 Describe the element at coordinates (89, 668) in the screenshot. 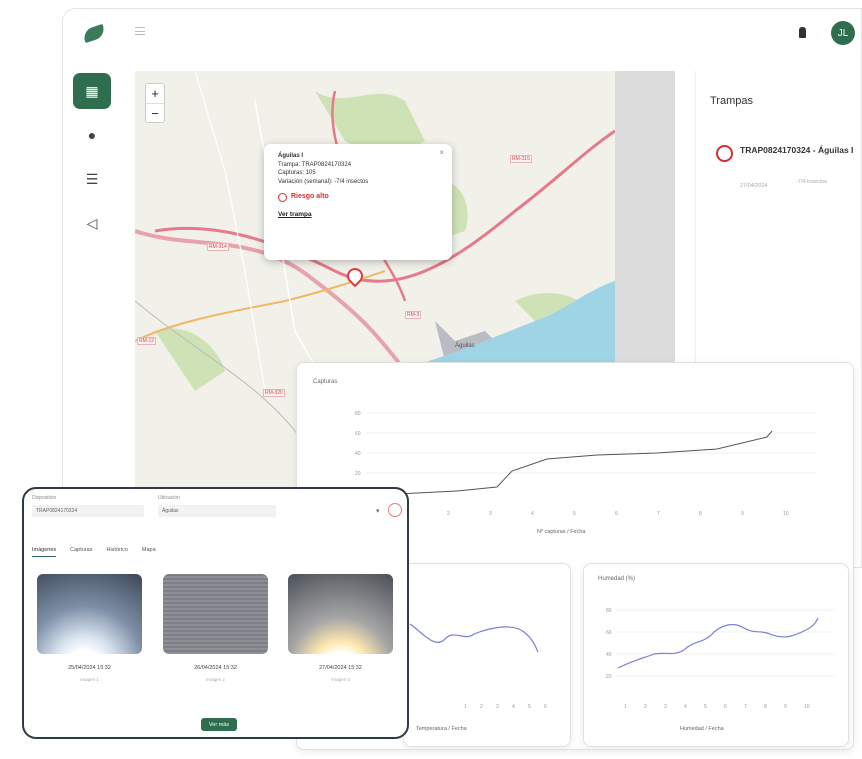

I see `image-date: 25/04/2024 15:32` at that location.